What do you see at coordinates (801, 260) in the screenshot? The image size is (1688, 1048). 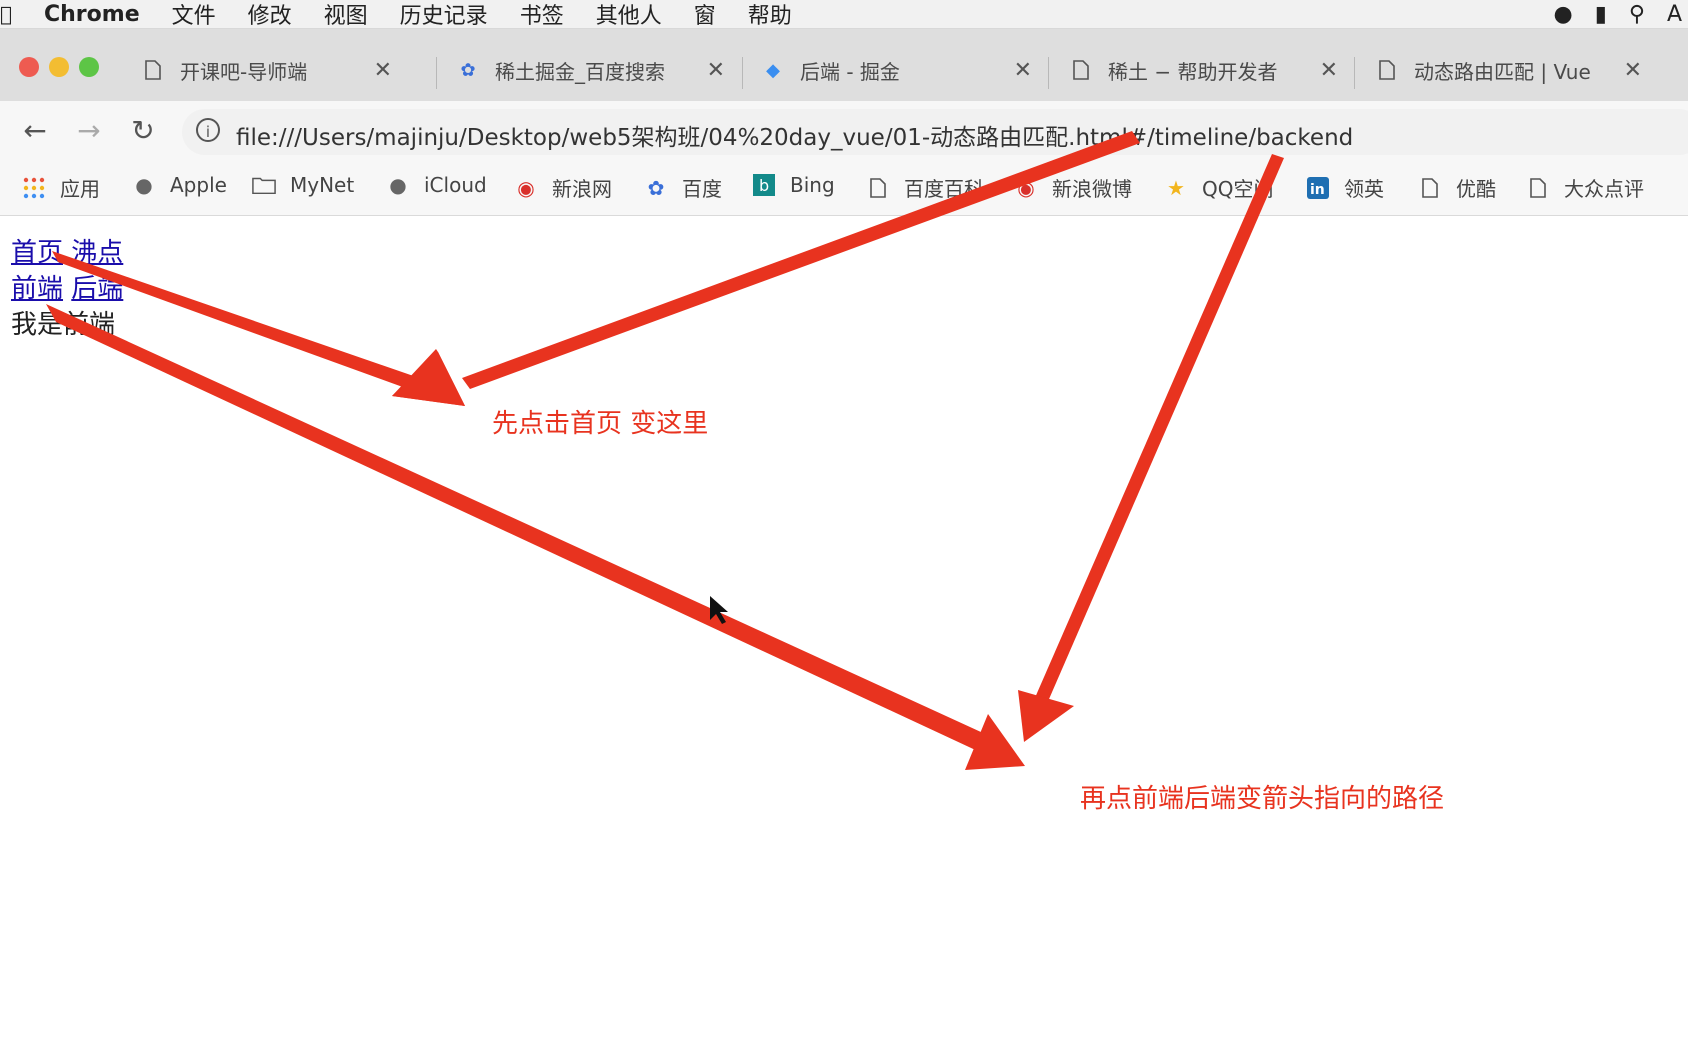 I see `arrow-2-shaft` at bounding box center [801, 260].